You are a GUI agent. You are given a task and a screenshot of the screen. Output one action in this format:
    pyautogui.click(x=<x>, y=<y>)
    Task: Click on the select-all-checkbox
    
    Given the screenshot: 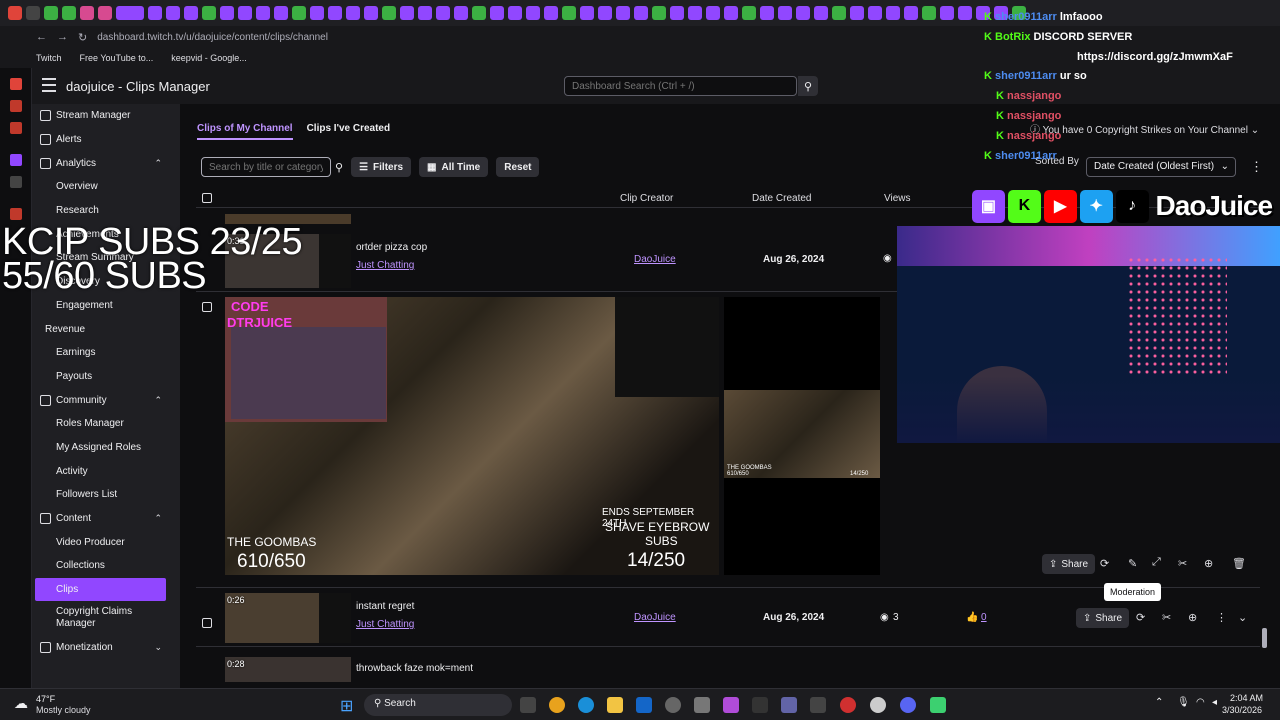 What is the action you would take?
    pyautogui.click(x=207, y=198)
    